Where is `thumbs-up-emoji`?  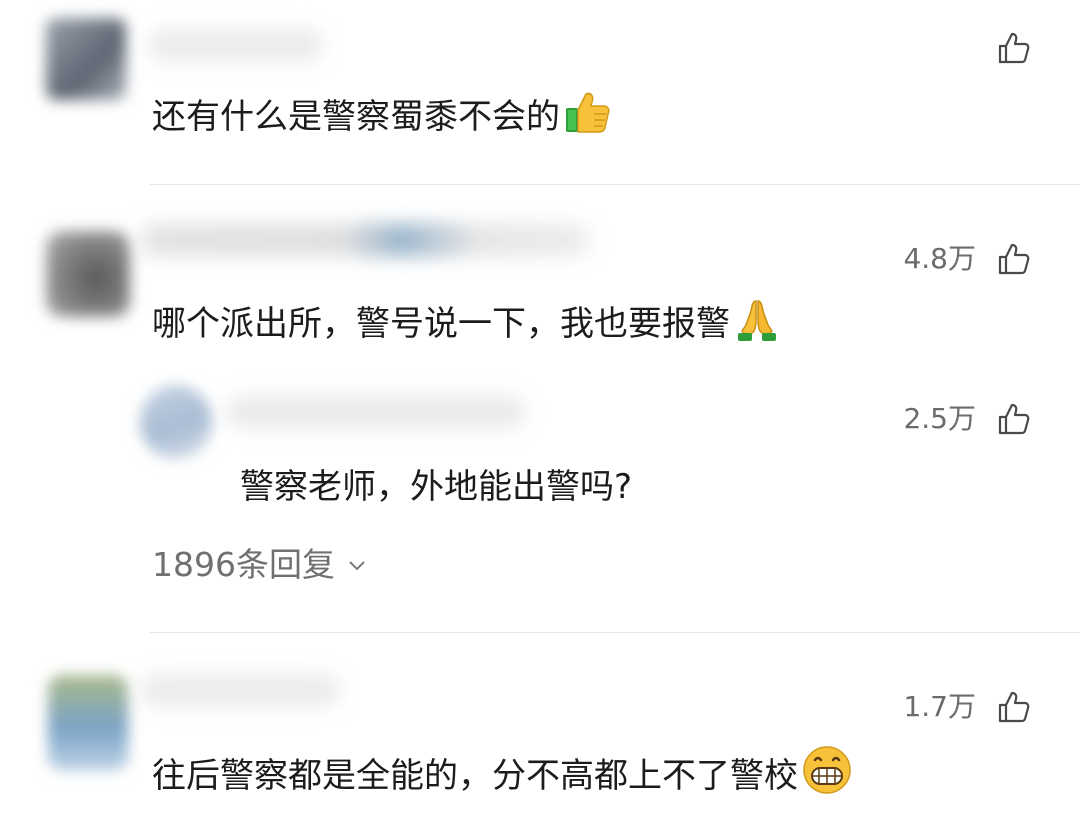 thumbs-up-emoji is located at coordinates (588, 117).